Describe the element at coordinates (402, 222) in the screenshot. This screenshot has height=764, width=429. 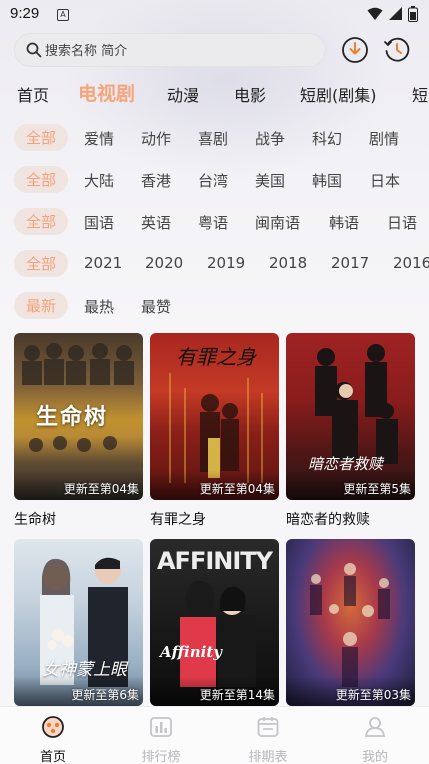
I see `language-chip: 日语` at that location.